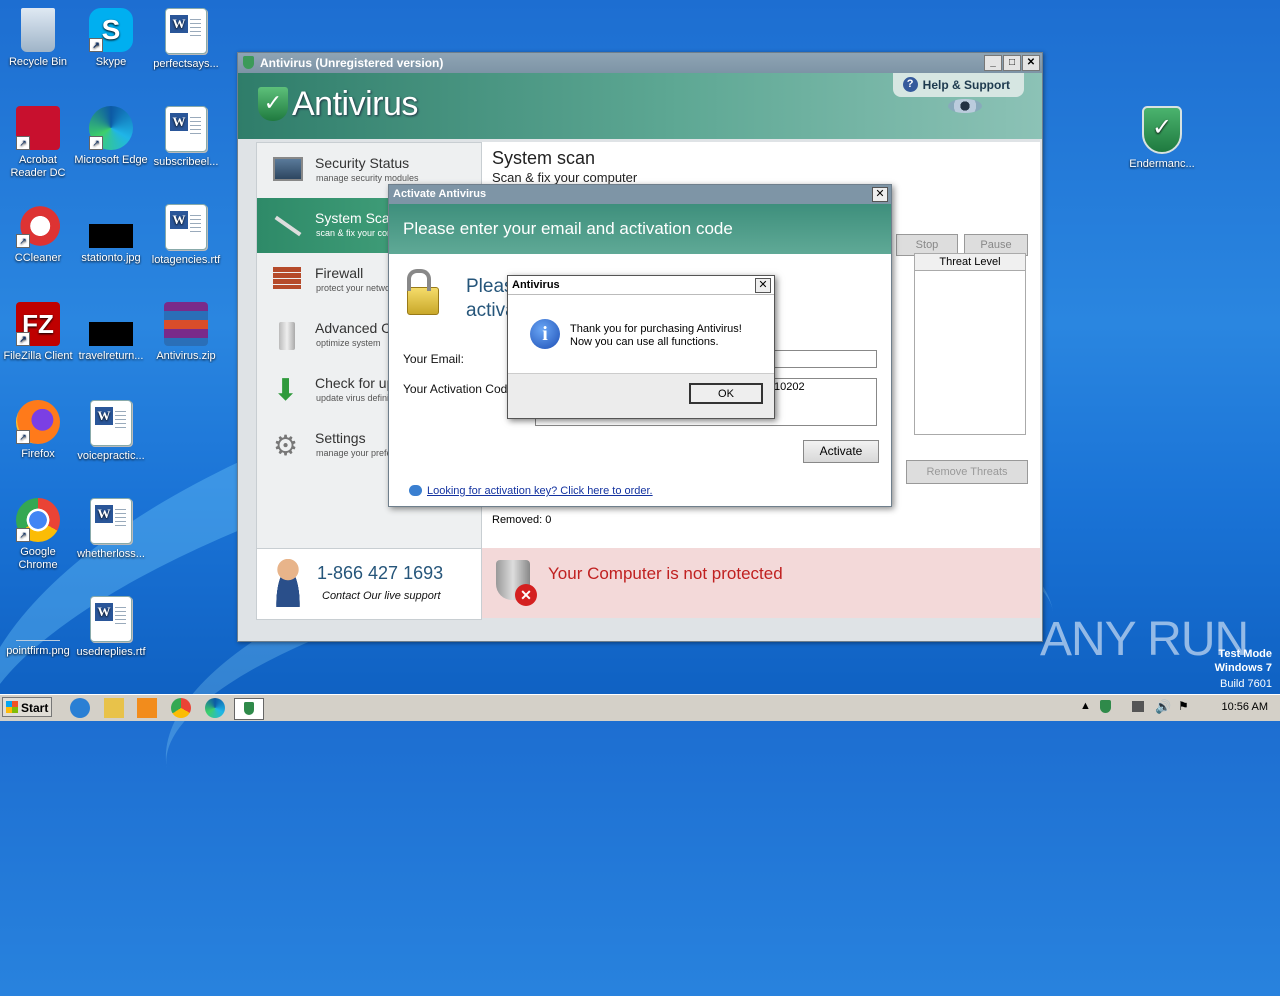 The height and width of the screenshot is (996, 1280). What do you see at coordinates (286, 390) in the screenshot?
I see `down-arrow-icon: ⬇` at bounding box center [286, 390].